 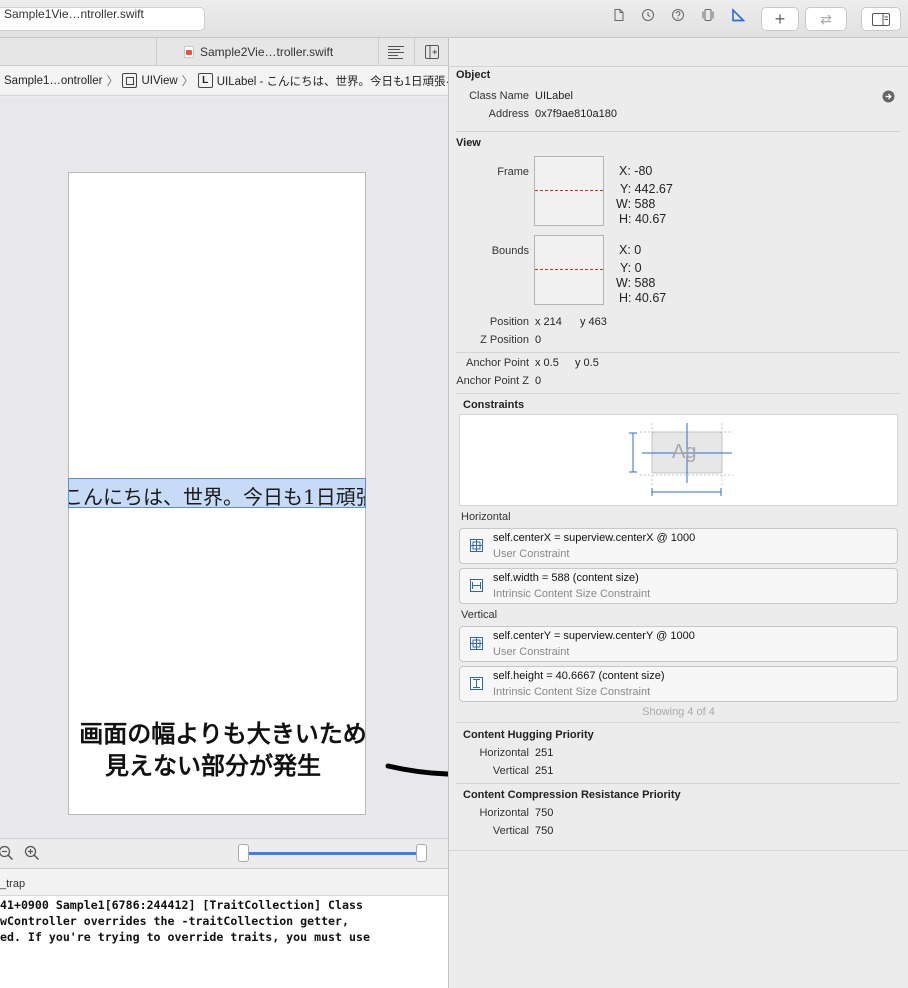 I want to click on size-inspector-icon, so click(x=738, y=15).